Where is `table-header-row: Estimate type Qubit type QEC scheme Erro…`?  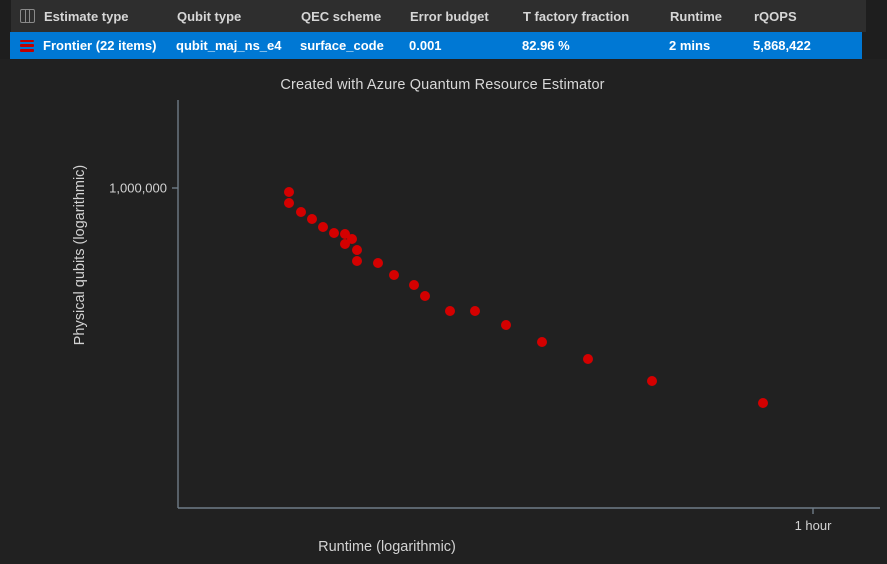 table-header-row: Estimate type Qubit type QEC scheme Erro… is located at coordinates (438, 16).